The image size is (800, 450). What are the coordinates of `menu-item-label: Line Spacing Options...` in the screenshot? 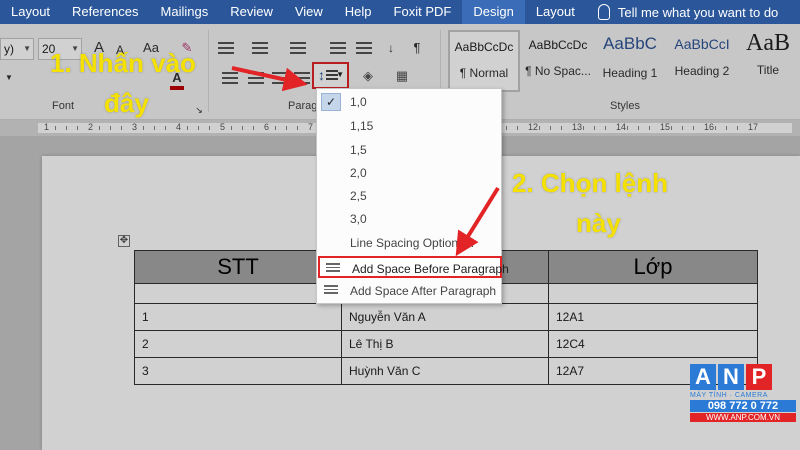 It's located at (412, 243).